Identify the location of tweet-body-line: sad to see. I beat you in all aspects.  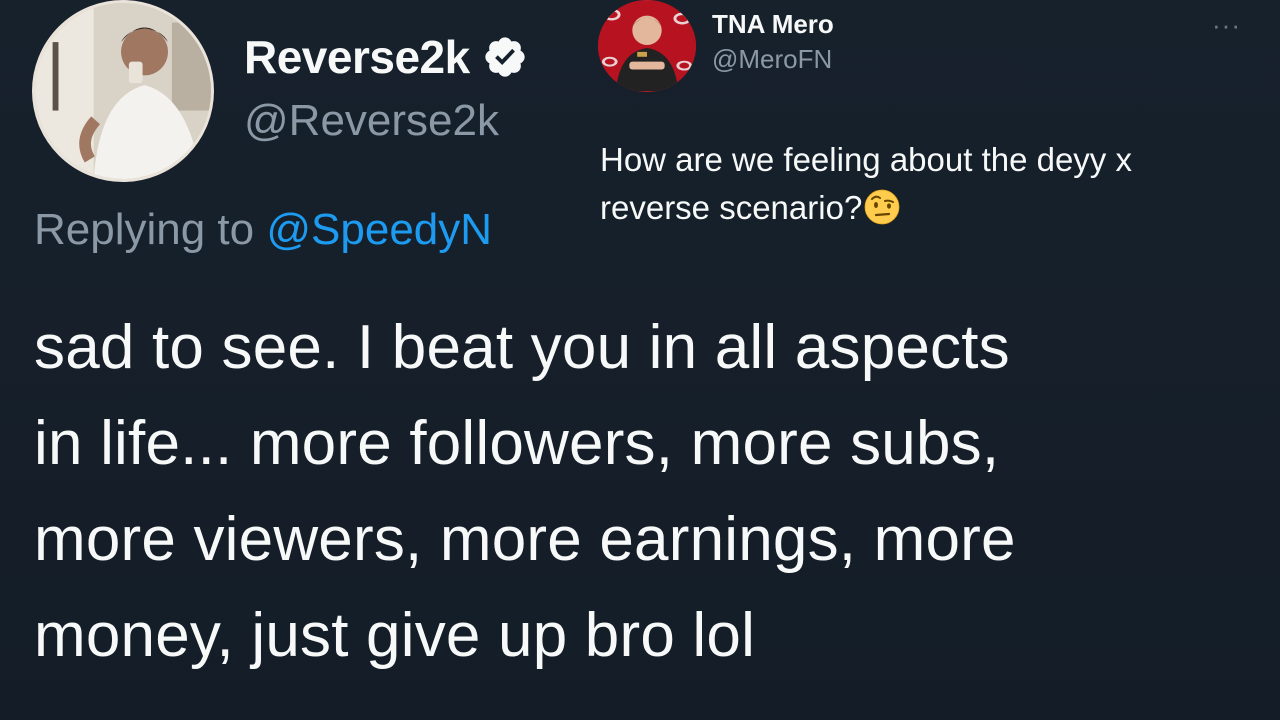
(522, 347).